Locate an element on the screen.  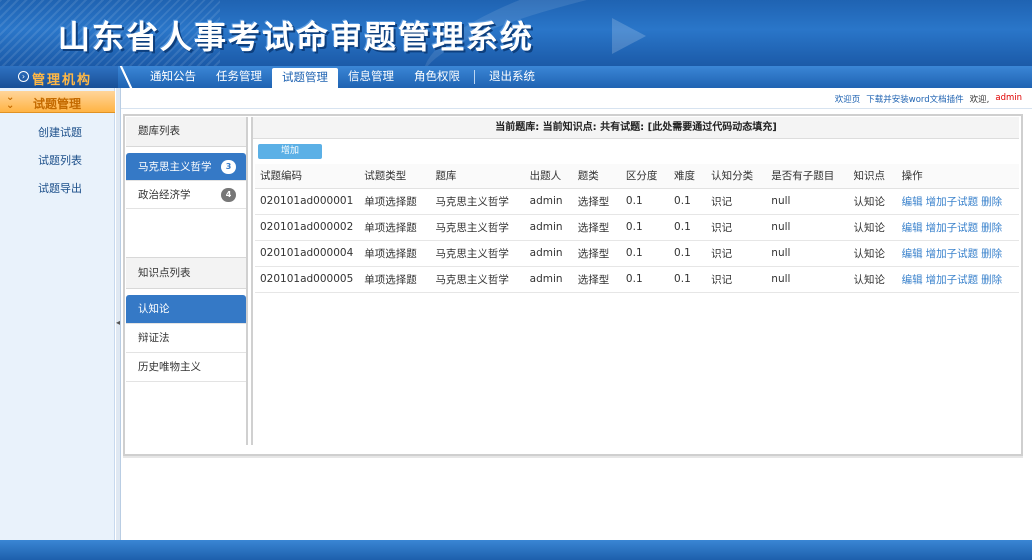
nav-item-logout: 退出系统 is located at coordinates (512, 77).